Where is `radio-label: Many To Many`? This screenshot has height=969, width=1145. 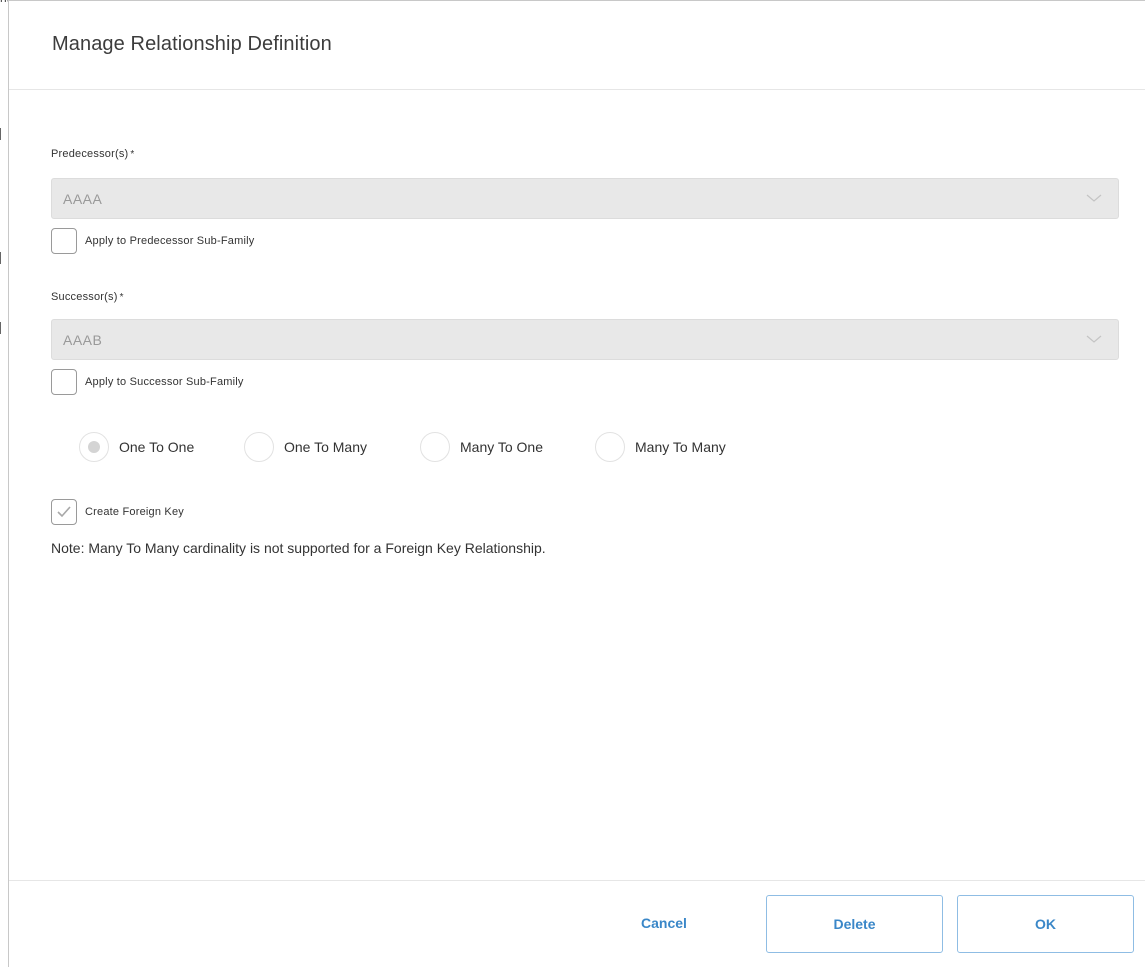
radio-label: Many To Many is located at coordinates (680, 447).